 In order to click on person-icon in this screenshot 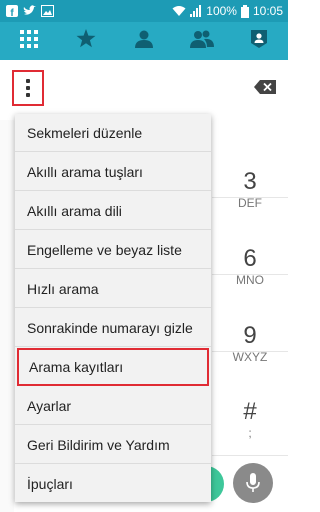, I will do `click(143, 41)`.